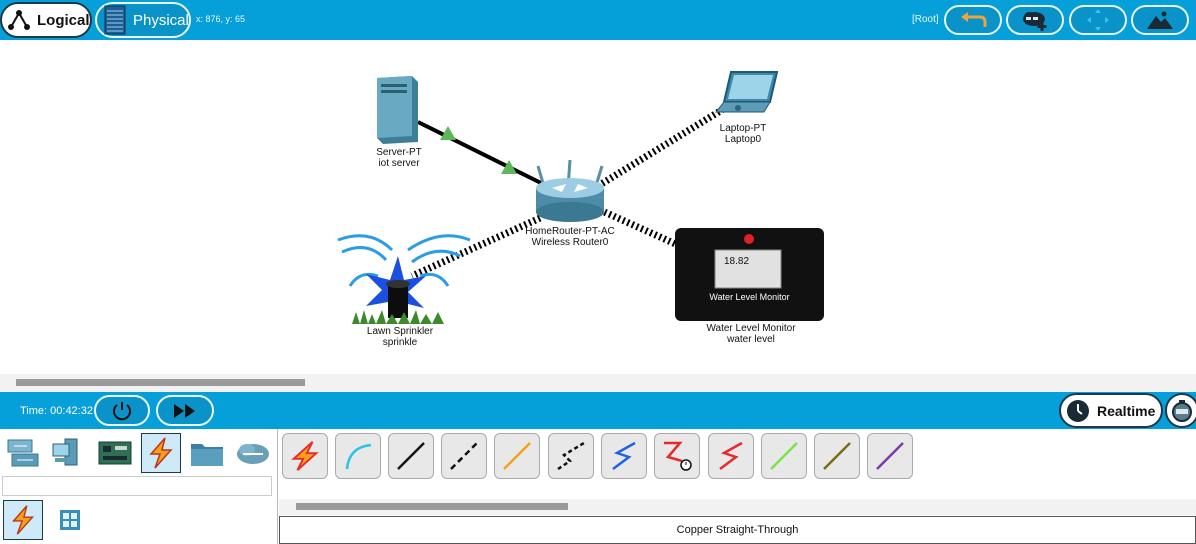  I want to click on category-components, so click(115, 453).